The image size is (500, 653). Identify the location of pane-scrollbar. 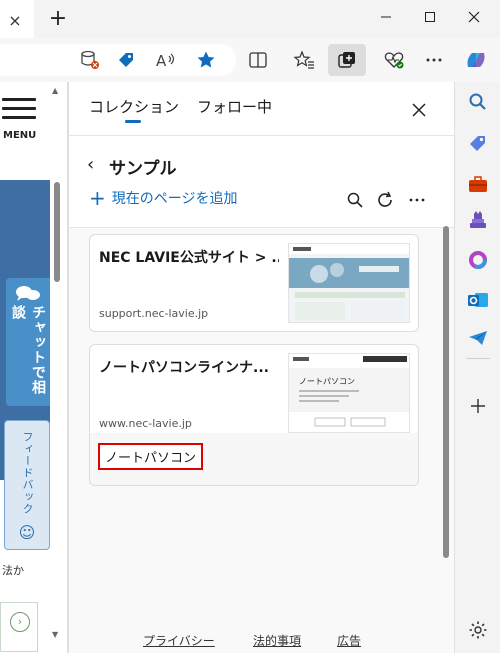
(446, 392).